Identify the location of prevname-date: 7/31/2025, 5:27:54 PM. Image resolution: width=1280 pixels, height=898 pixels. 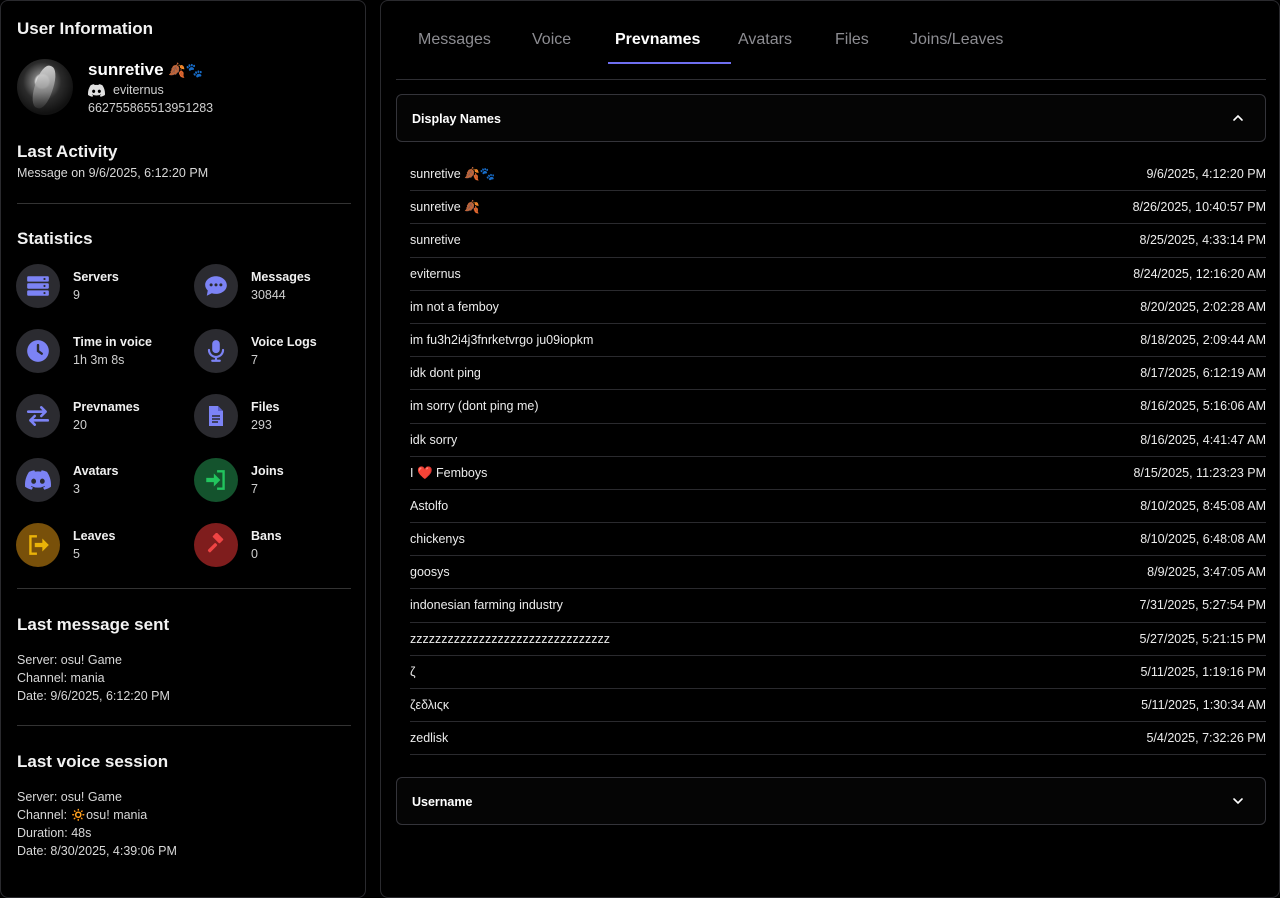
(1202, 605).